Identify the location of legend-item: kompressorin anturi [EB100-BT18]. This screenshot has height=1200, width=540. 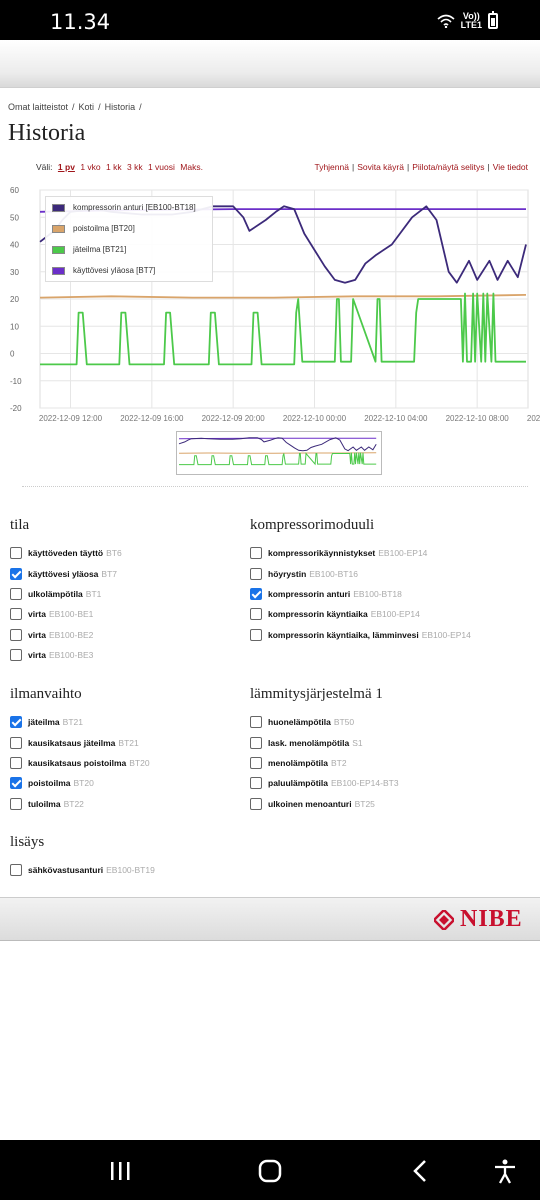
(129, 207).